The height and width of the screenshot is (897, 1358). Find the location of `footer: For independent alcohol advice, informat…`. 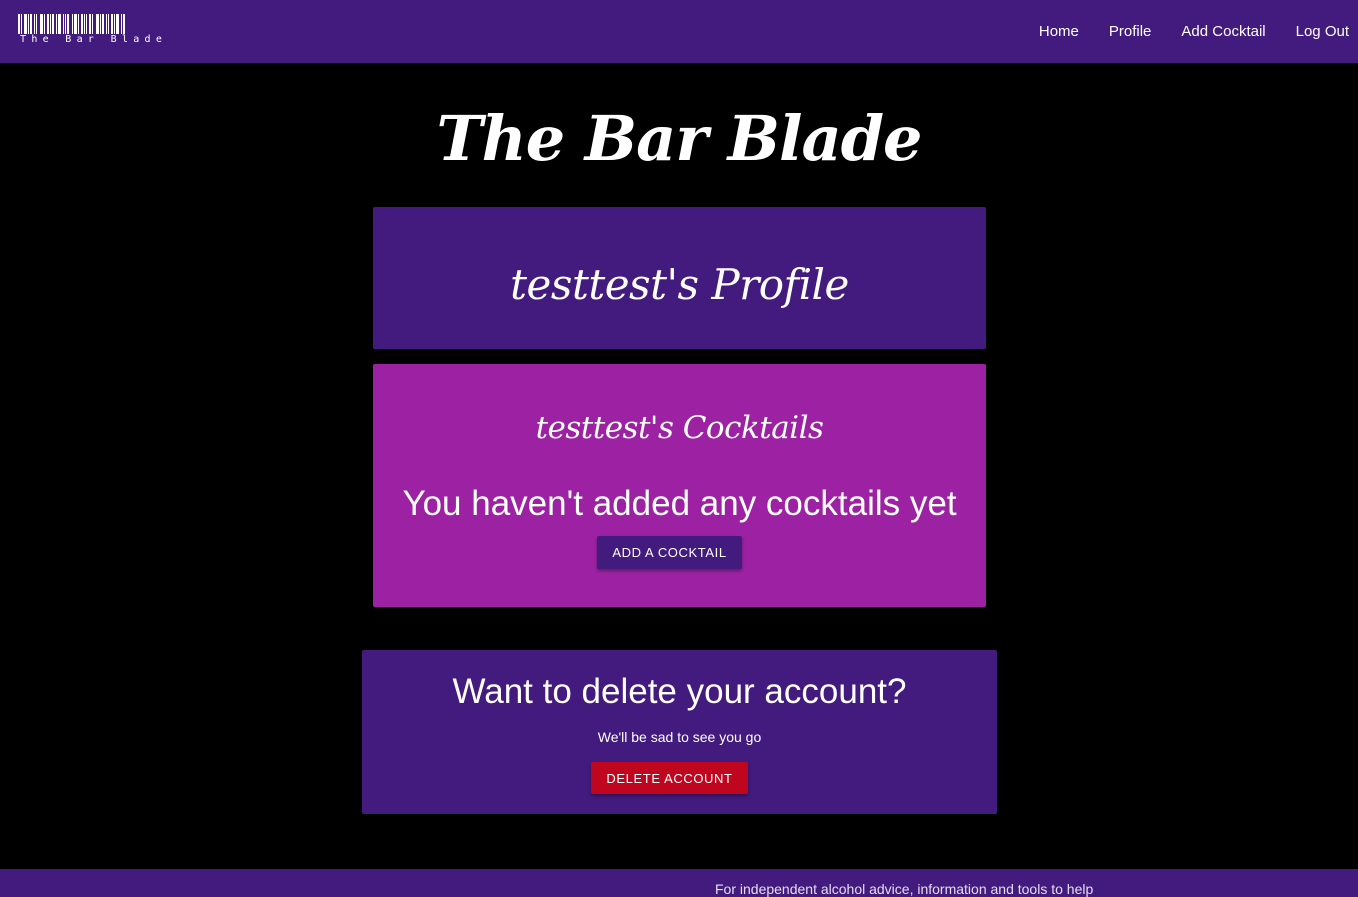

footer: For independent alcohol advice, informat… is located at coordinates (679, 883).